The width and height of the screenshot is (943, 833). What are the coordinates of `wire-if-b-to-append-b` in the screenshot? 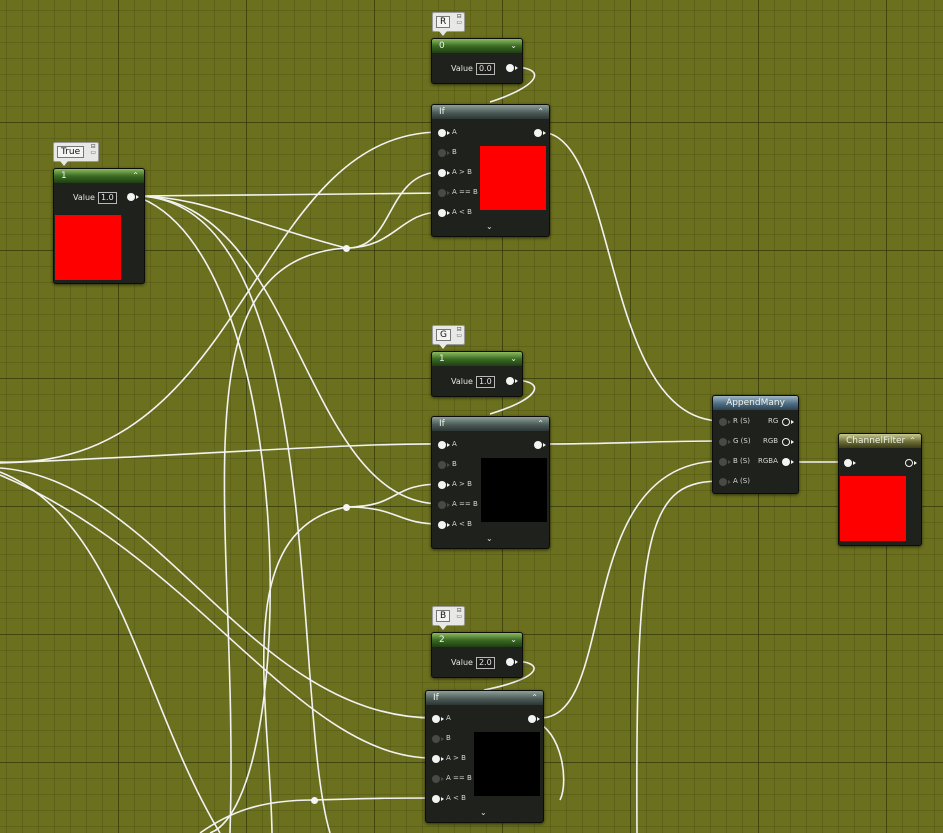 It's located at (631, 589).